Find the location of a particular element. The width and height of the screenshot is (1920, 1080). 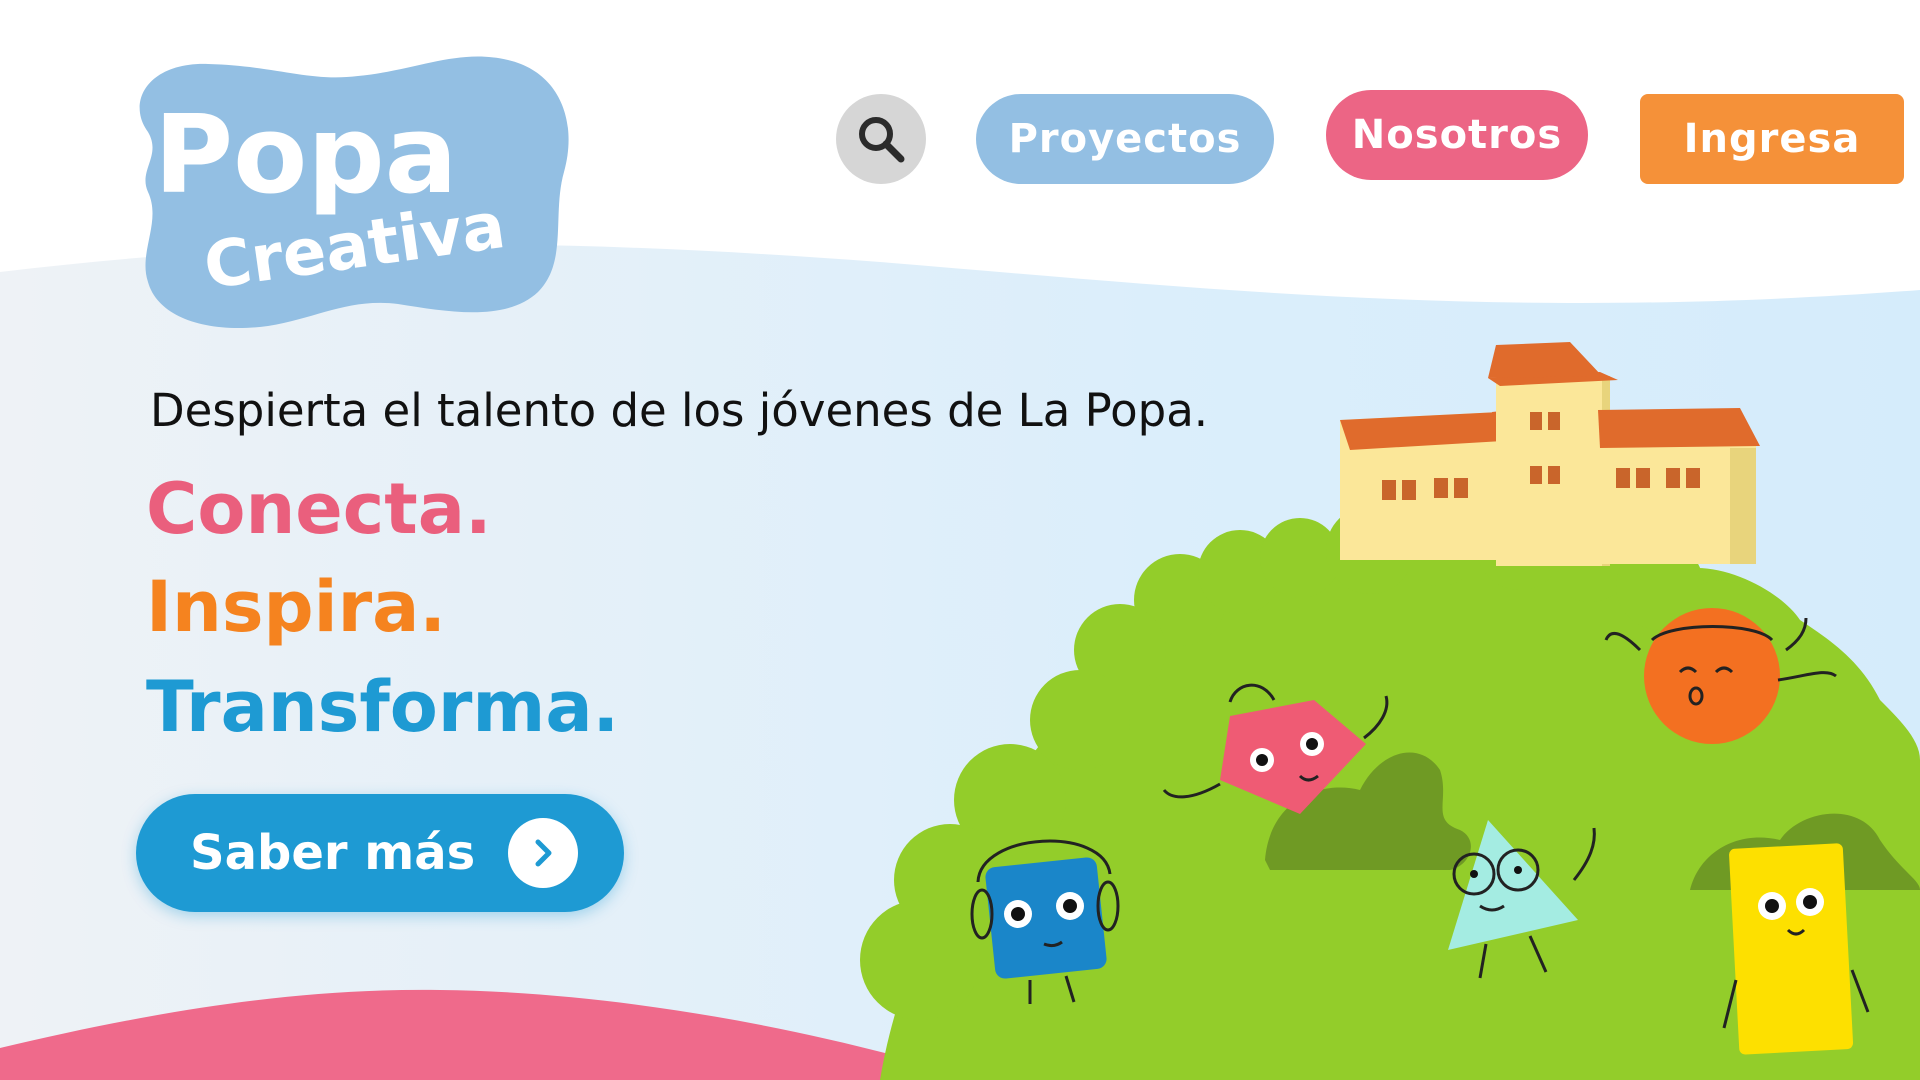

nav-nosotros-button: Nosotros is located at coordinates (1457, 135).